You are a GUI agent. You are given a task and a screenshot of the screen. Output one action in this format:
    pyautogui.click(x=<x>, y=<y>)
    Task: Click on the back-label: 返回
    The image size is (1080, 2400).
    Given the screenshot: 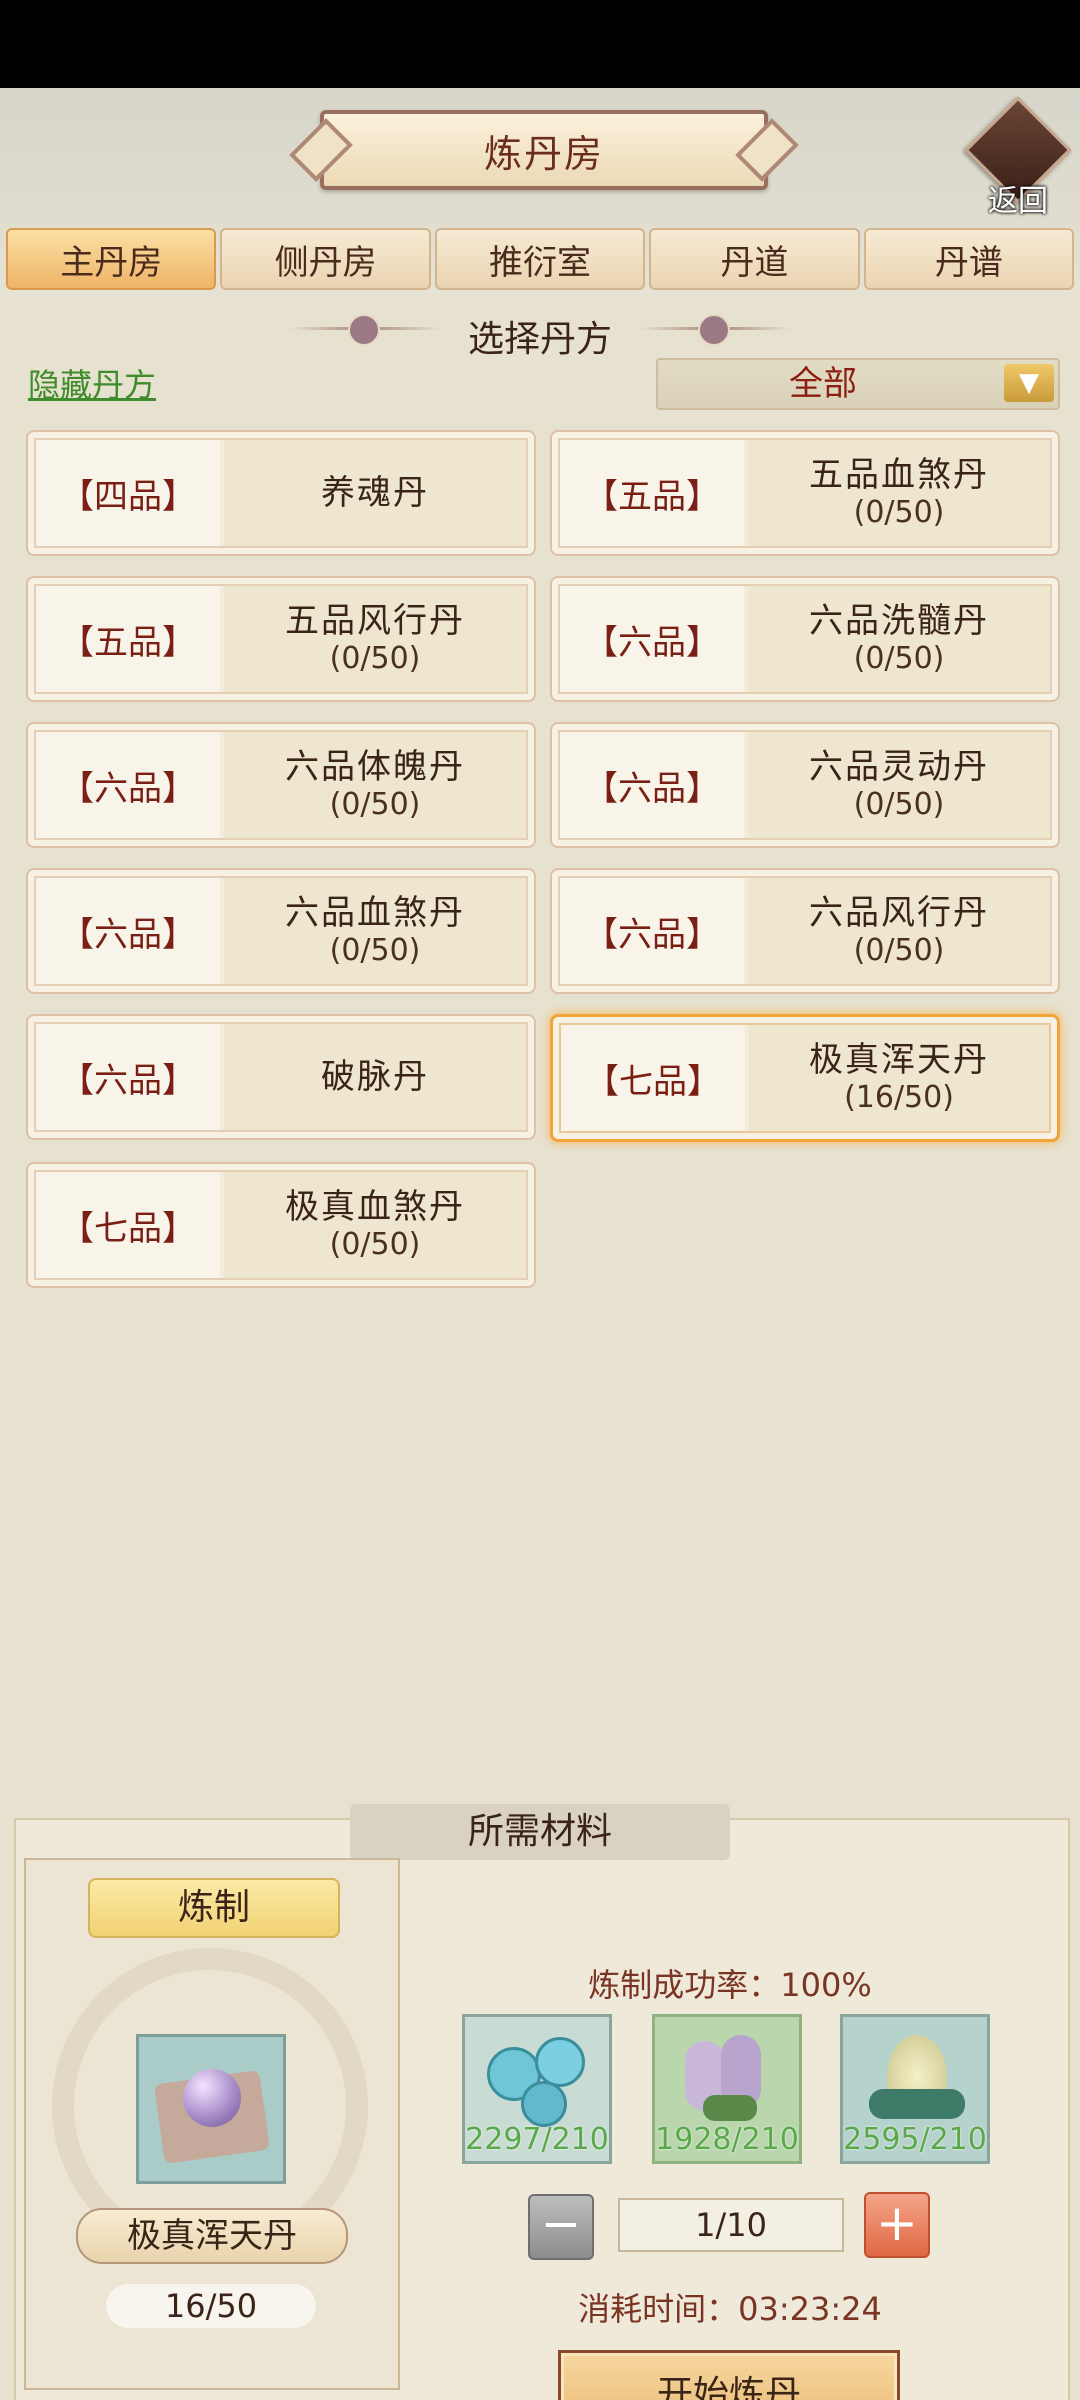 What is the action you would take?
    pyautogui.click(x=1018, y=201)
    